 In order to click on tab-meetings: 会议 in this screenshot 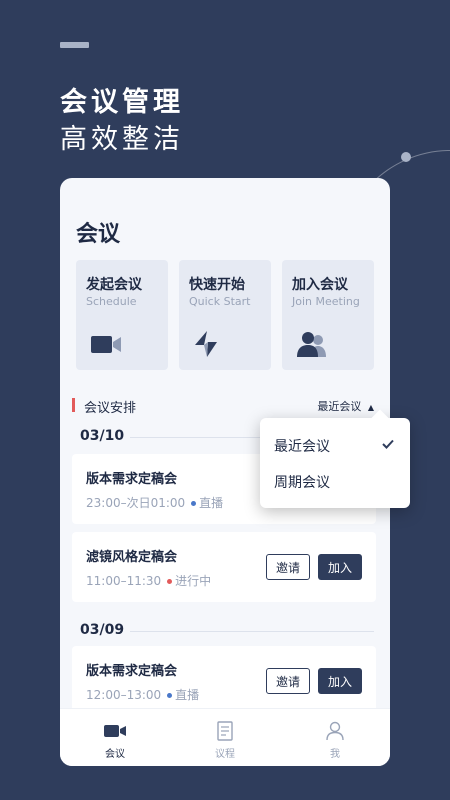, I will do `click(115, 737)`.